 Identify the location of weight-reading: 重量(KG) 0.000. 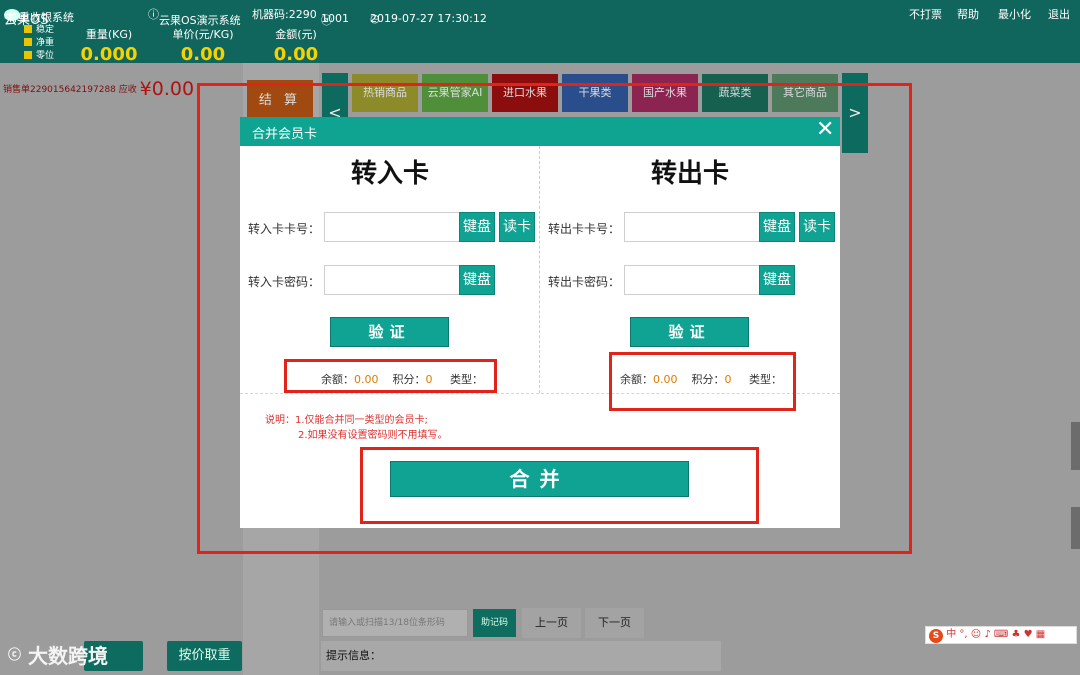
(109, 46).